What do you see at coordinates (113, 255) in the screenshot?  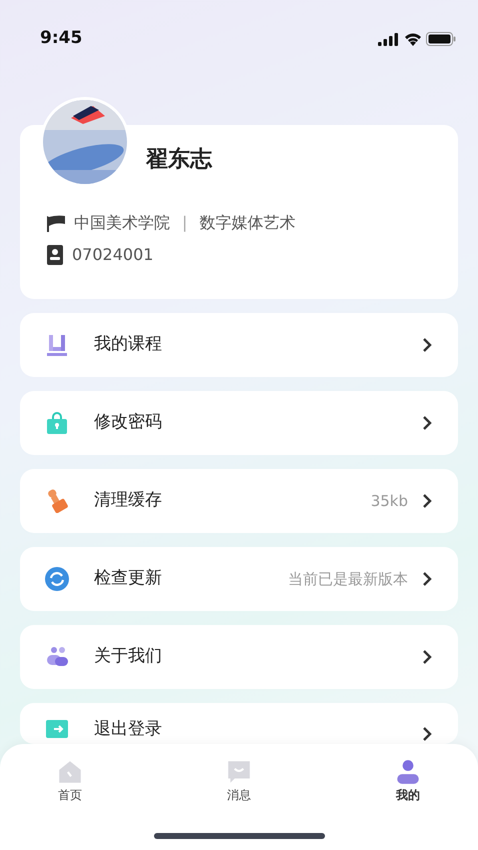 I see `student-id: 07024001` at bounding box center [113, 255].